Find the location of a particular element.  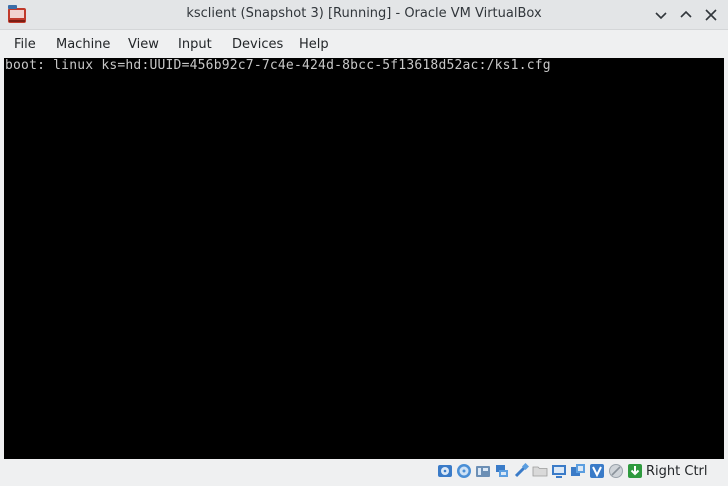

maximize-button is located at coordinates (686, 15).